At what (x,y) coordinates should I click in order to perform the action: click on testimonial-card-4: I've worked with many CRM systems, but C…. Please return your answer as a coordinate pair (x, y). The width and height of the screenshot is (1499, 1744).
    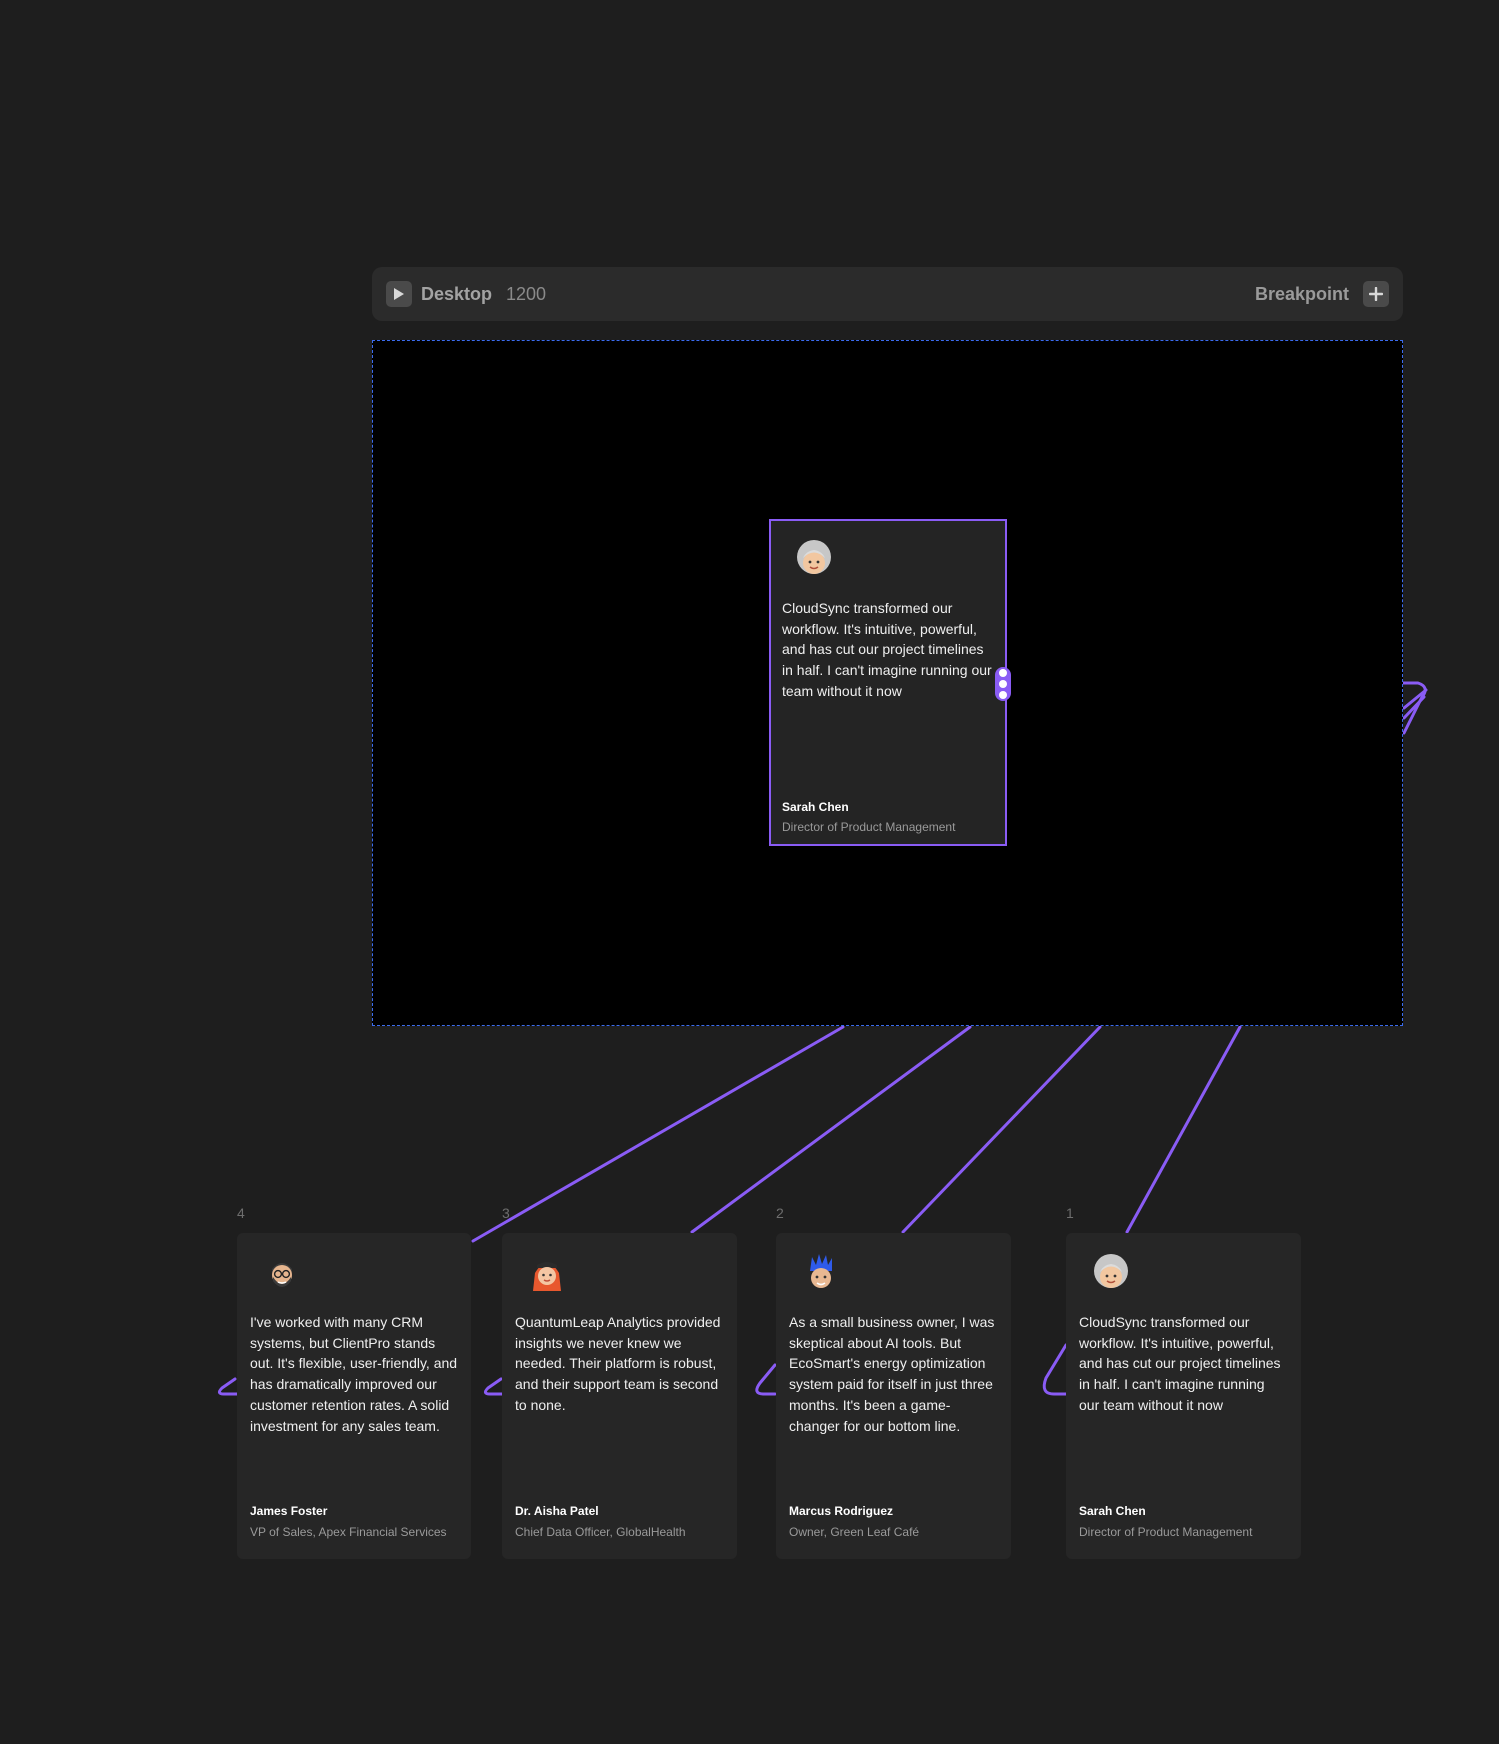
    Looking at the image, I should click on (354, 1396).